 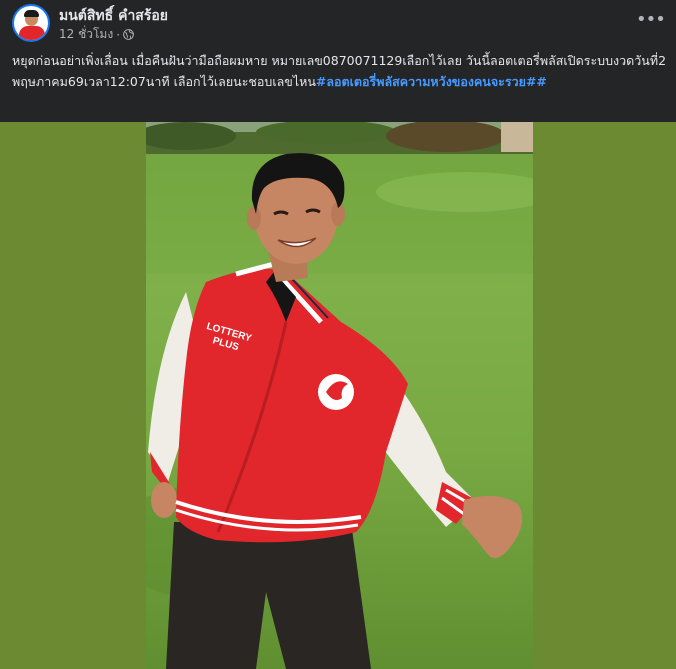 I want to click on post-header: มนต์สิทธิ์ คำสร้อย 12 ชั่วโมง · •••, so click(x=338, y=23).